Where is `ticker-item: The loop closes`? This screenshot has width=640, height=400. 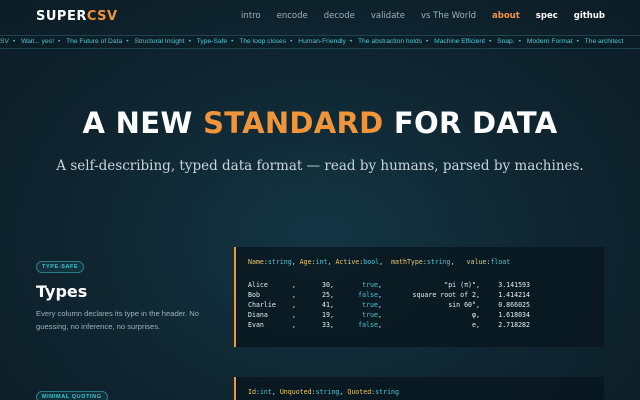
ticker-item: The loop closes is located at coordinates (263, 41).